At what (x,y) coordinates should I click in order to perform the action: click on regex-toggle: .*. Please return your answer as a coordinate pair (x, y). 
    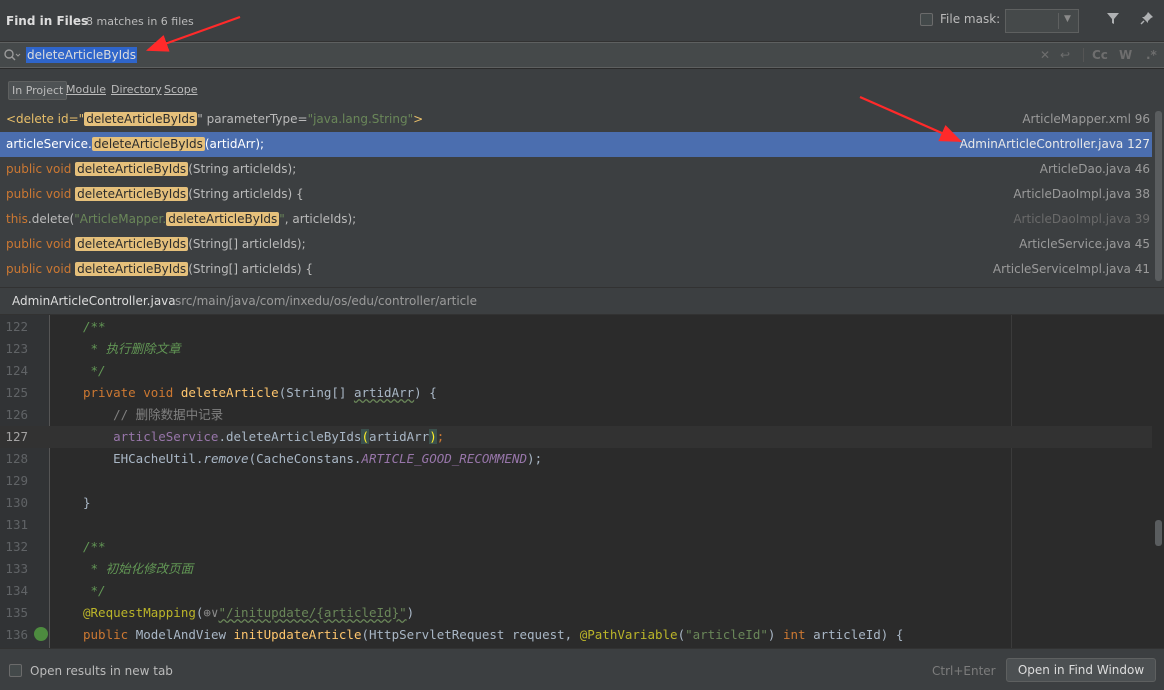
    Looking at the image, I should click on (1151, 55).